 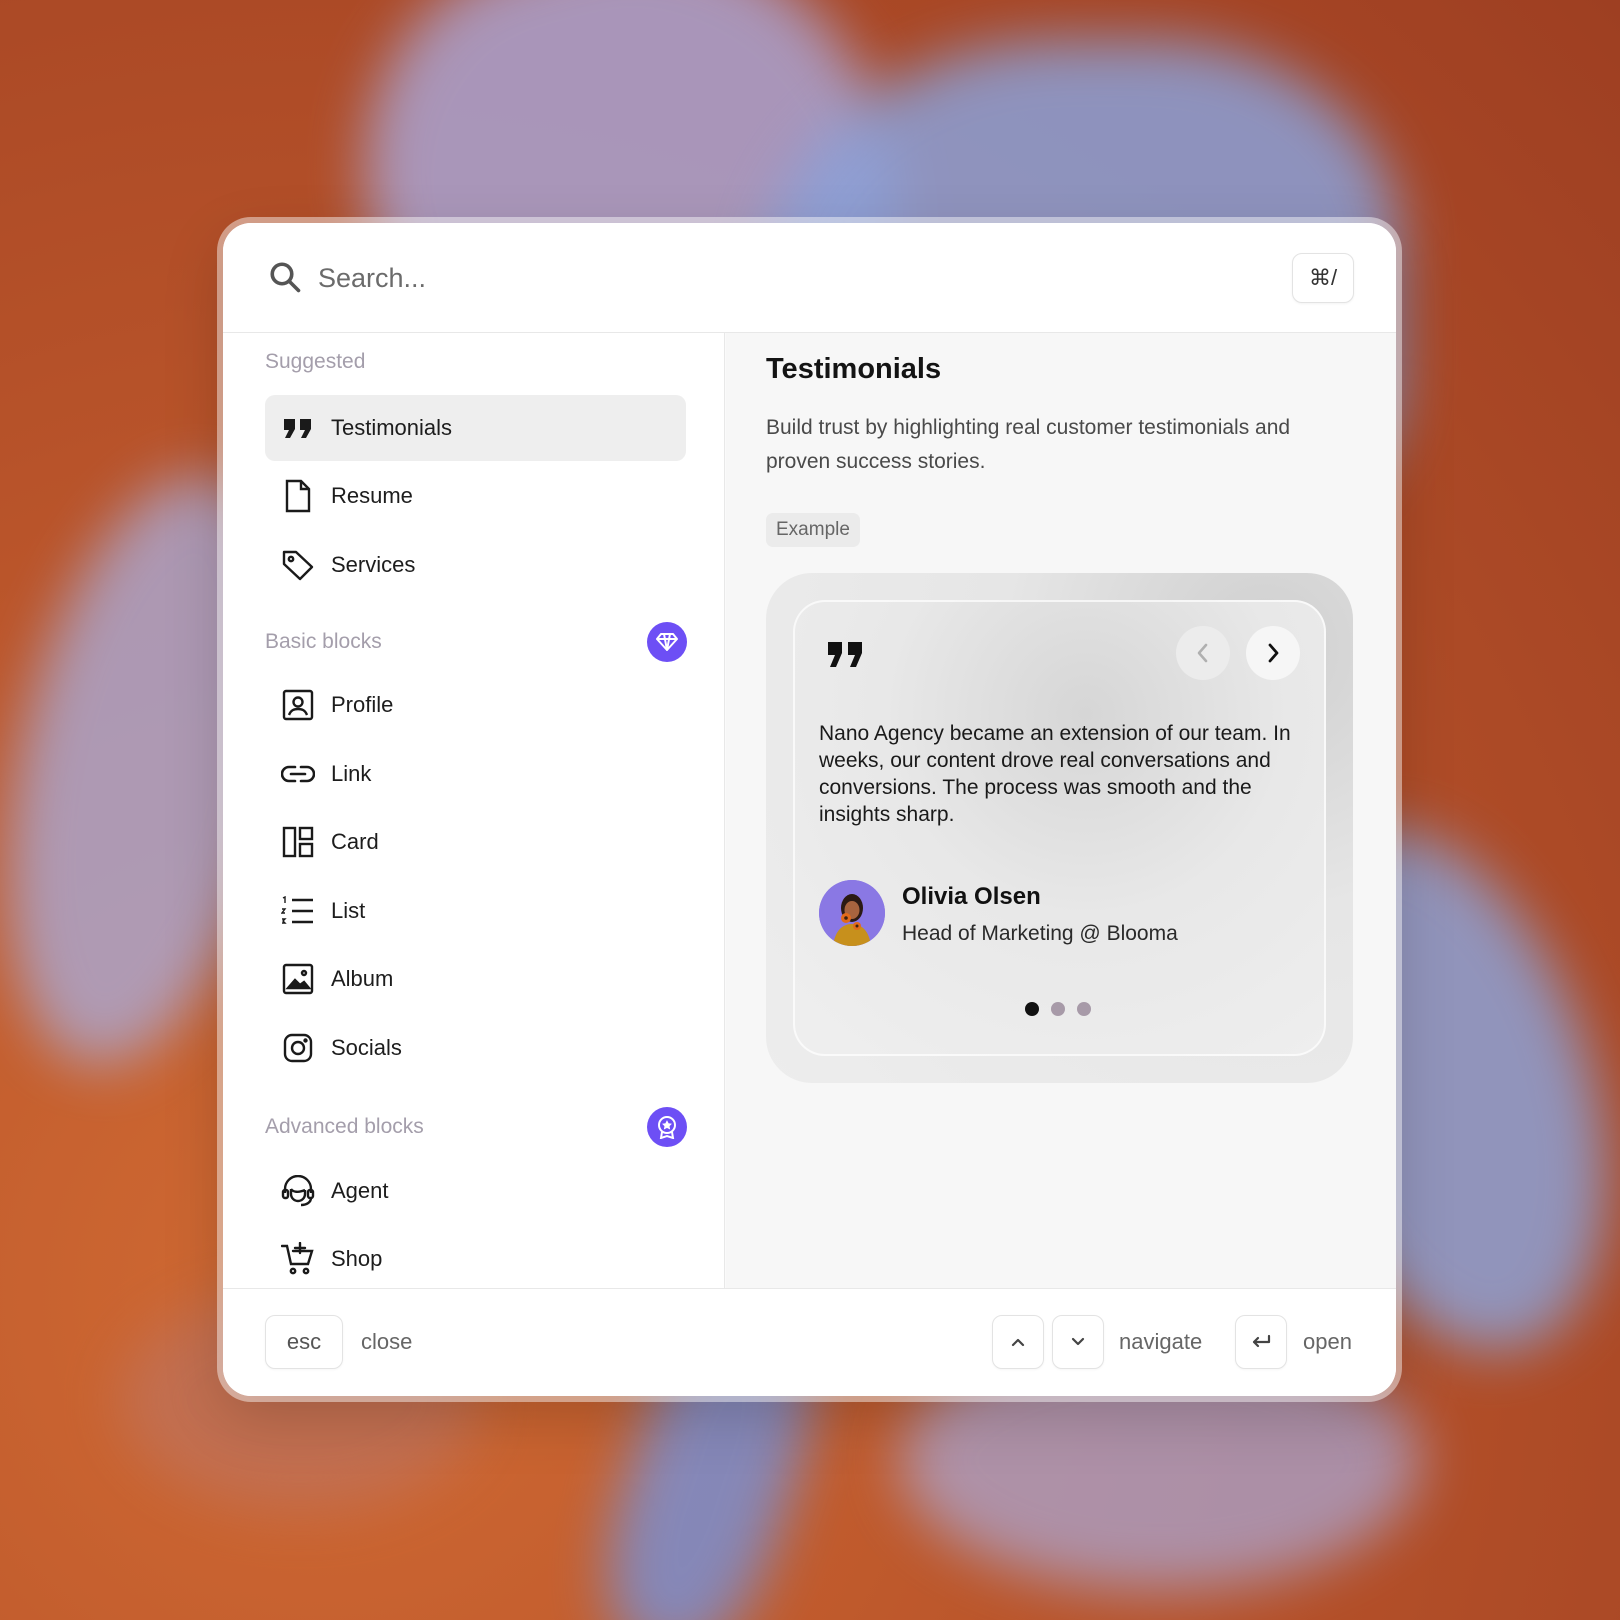 What do you see at coordinates (298, 911) in the screenshot?
I see `numbered-list-icon` at bounding box center [298, 911].